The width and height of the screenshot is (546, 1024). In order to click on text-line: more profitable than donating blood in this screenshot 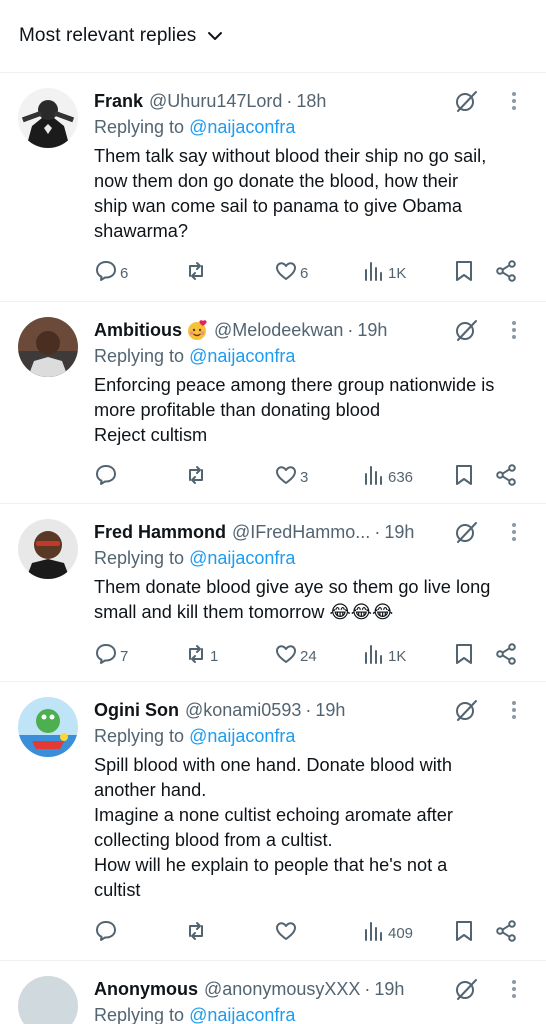, I will do `click(237, 410)`.